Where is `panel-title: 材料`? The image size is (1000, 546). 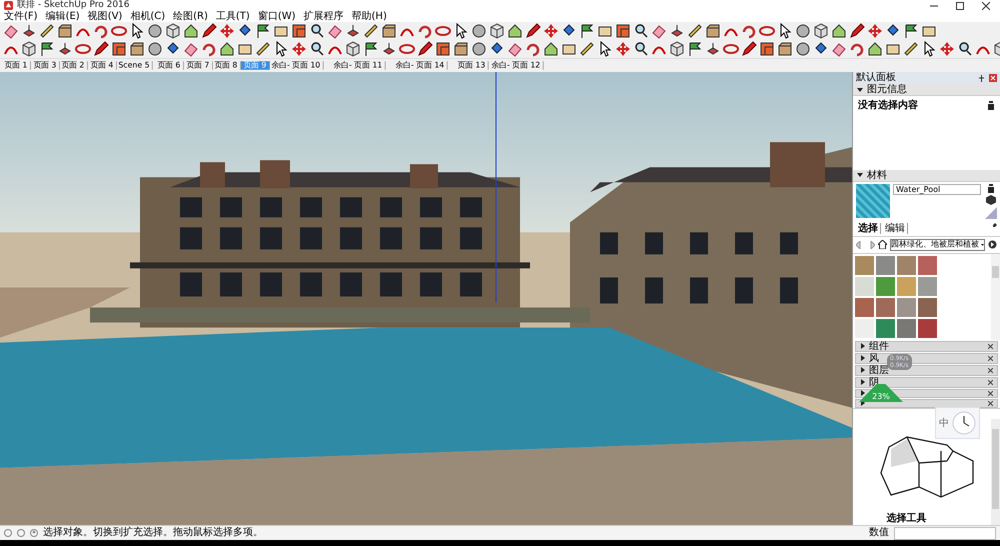
panel-title: 材料 is located at coordinates (877, 175).